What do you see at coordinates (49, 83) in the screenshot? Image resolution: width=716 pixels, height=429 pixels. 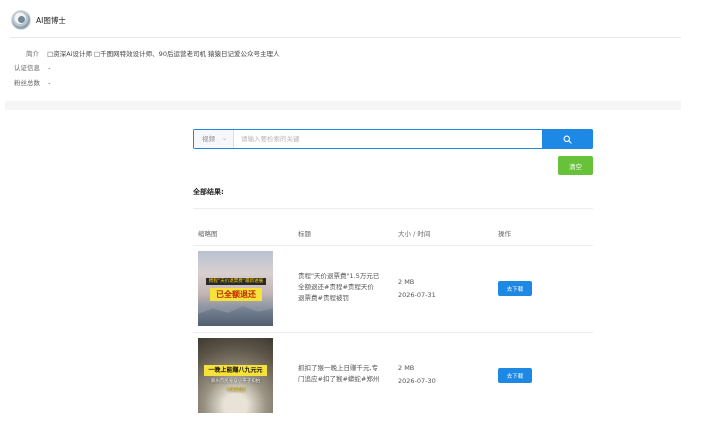 I see `fans-value: -` at bounding box center [49, 83].